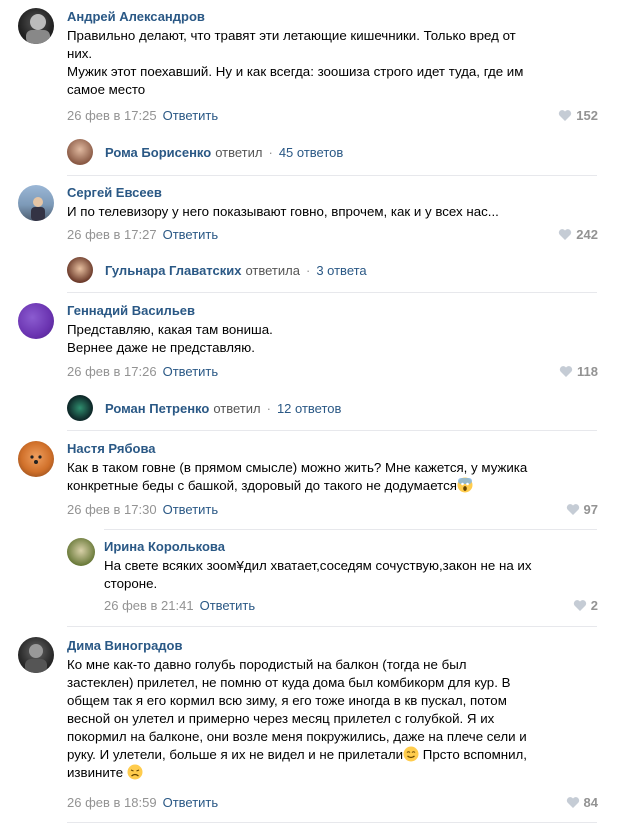  What do you see at coordinates (587, 371) in the screenshot?
I see `like-count: 118` at bounding box center [587, 371].